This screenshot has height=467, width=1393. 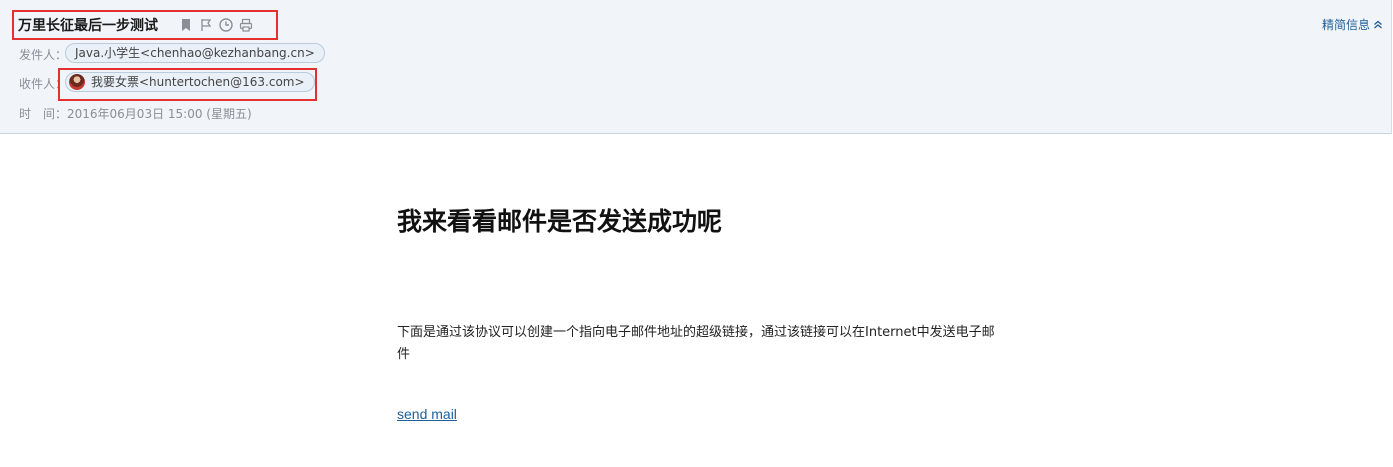 What do you see at coordinates (427, 414) in the screenshot?
I see `send-mail-link: send mail` at bounding box center [427, 414].